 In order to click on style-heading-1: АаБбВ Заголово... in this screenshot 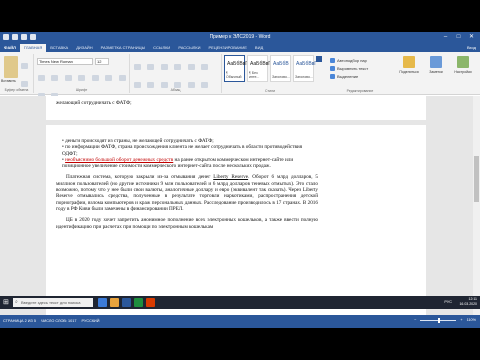, I will do `click(280, 68)`.